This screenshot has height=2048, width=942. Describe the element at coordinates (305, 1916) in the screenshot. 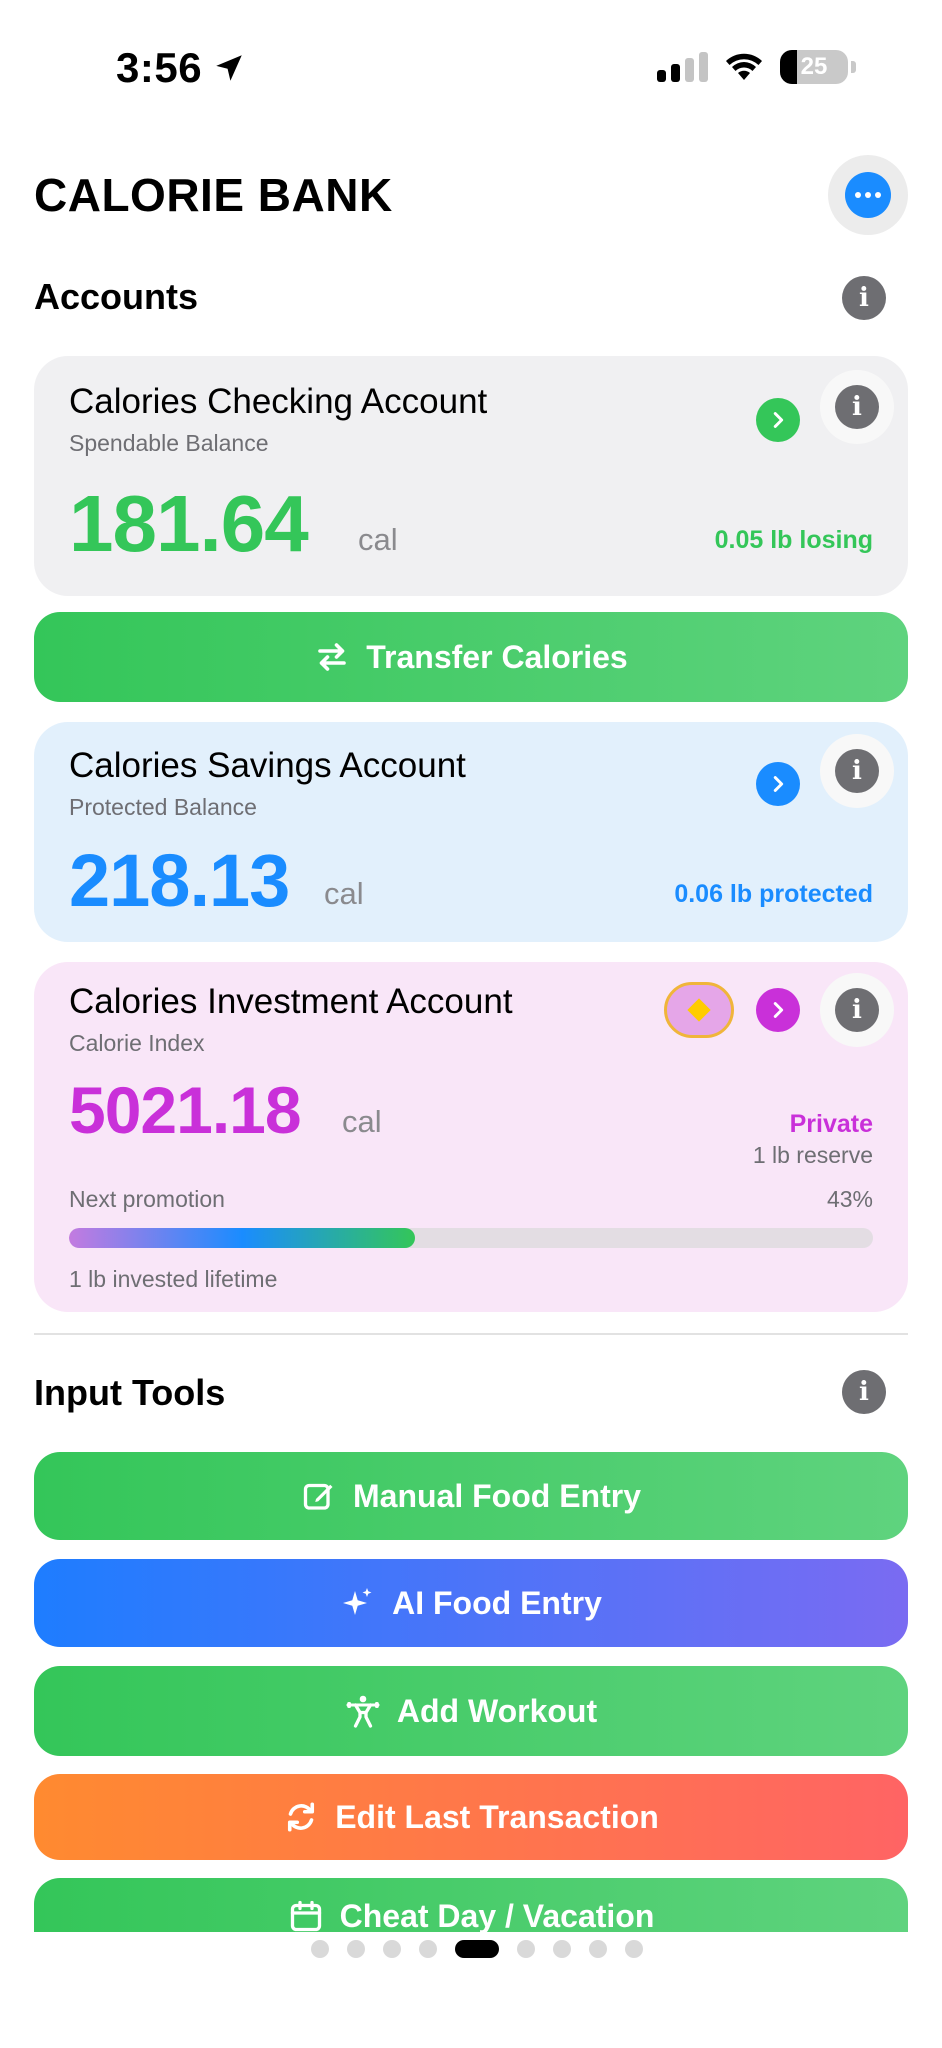

I see `calendar-icon` at that location.